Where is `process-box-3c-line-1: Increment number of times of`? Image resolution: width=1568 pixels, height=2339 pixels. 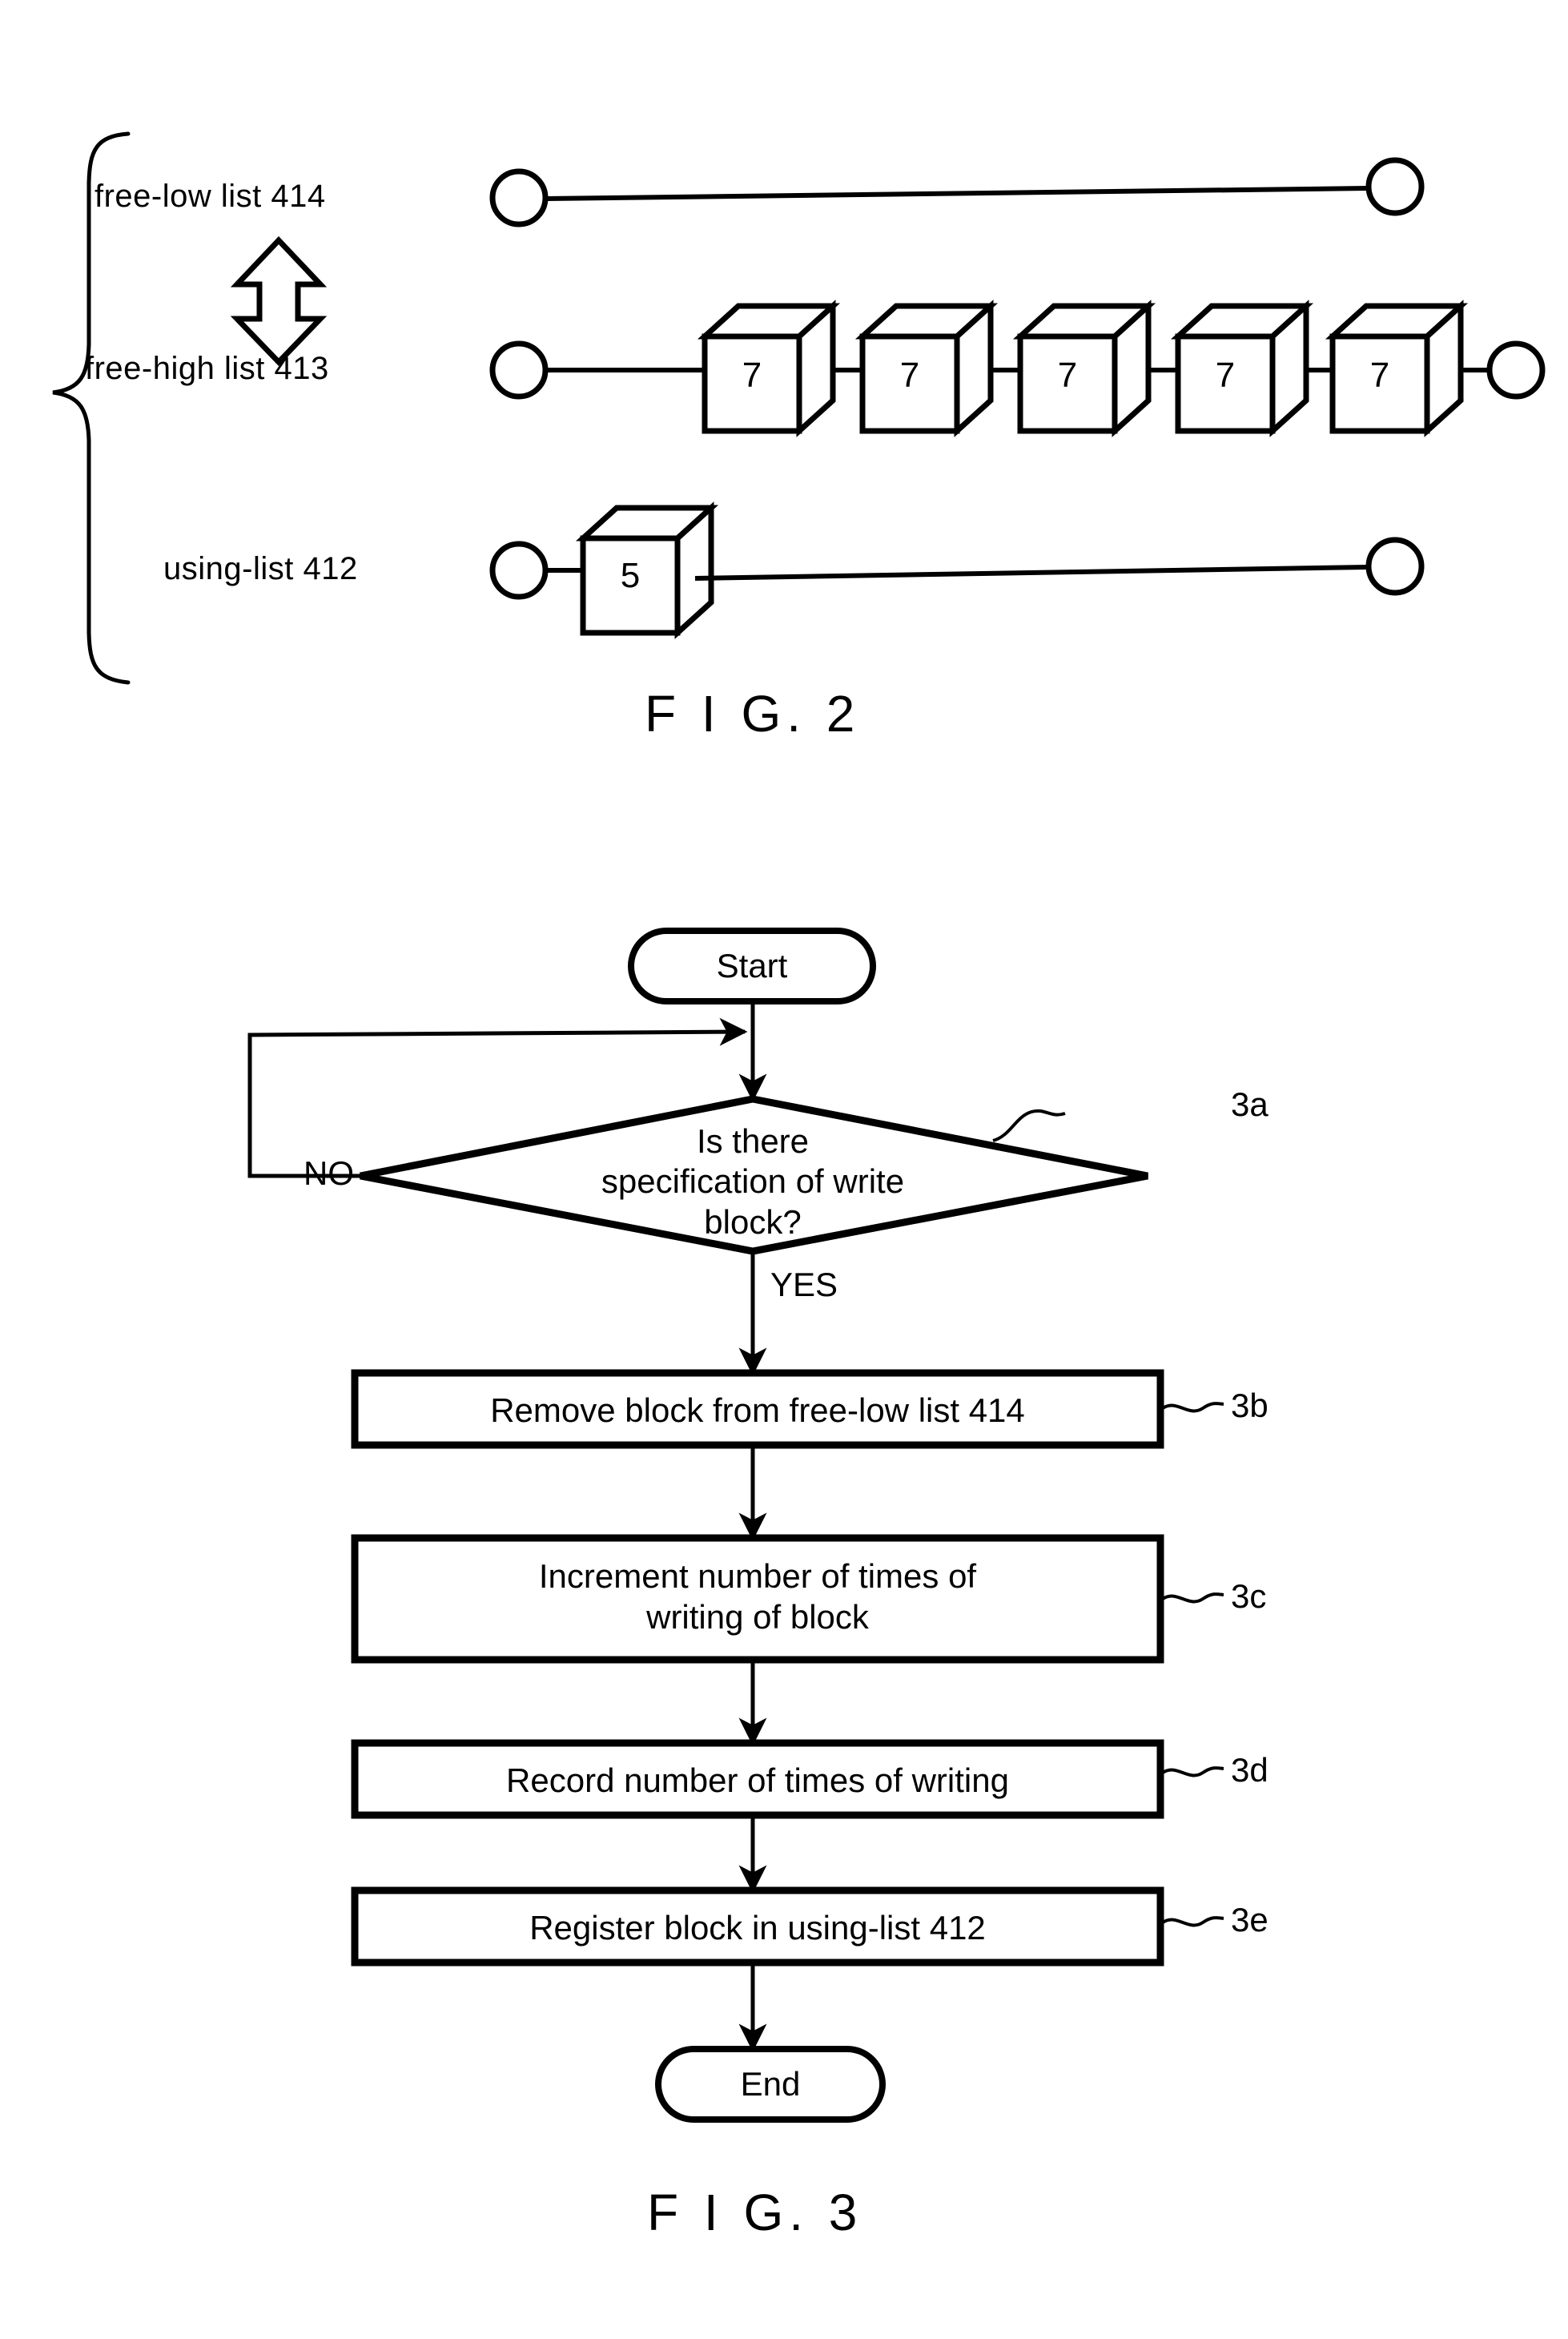 process-box-3c-line-1: Increment number of times of is located at coordinates (758, 1576).